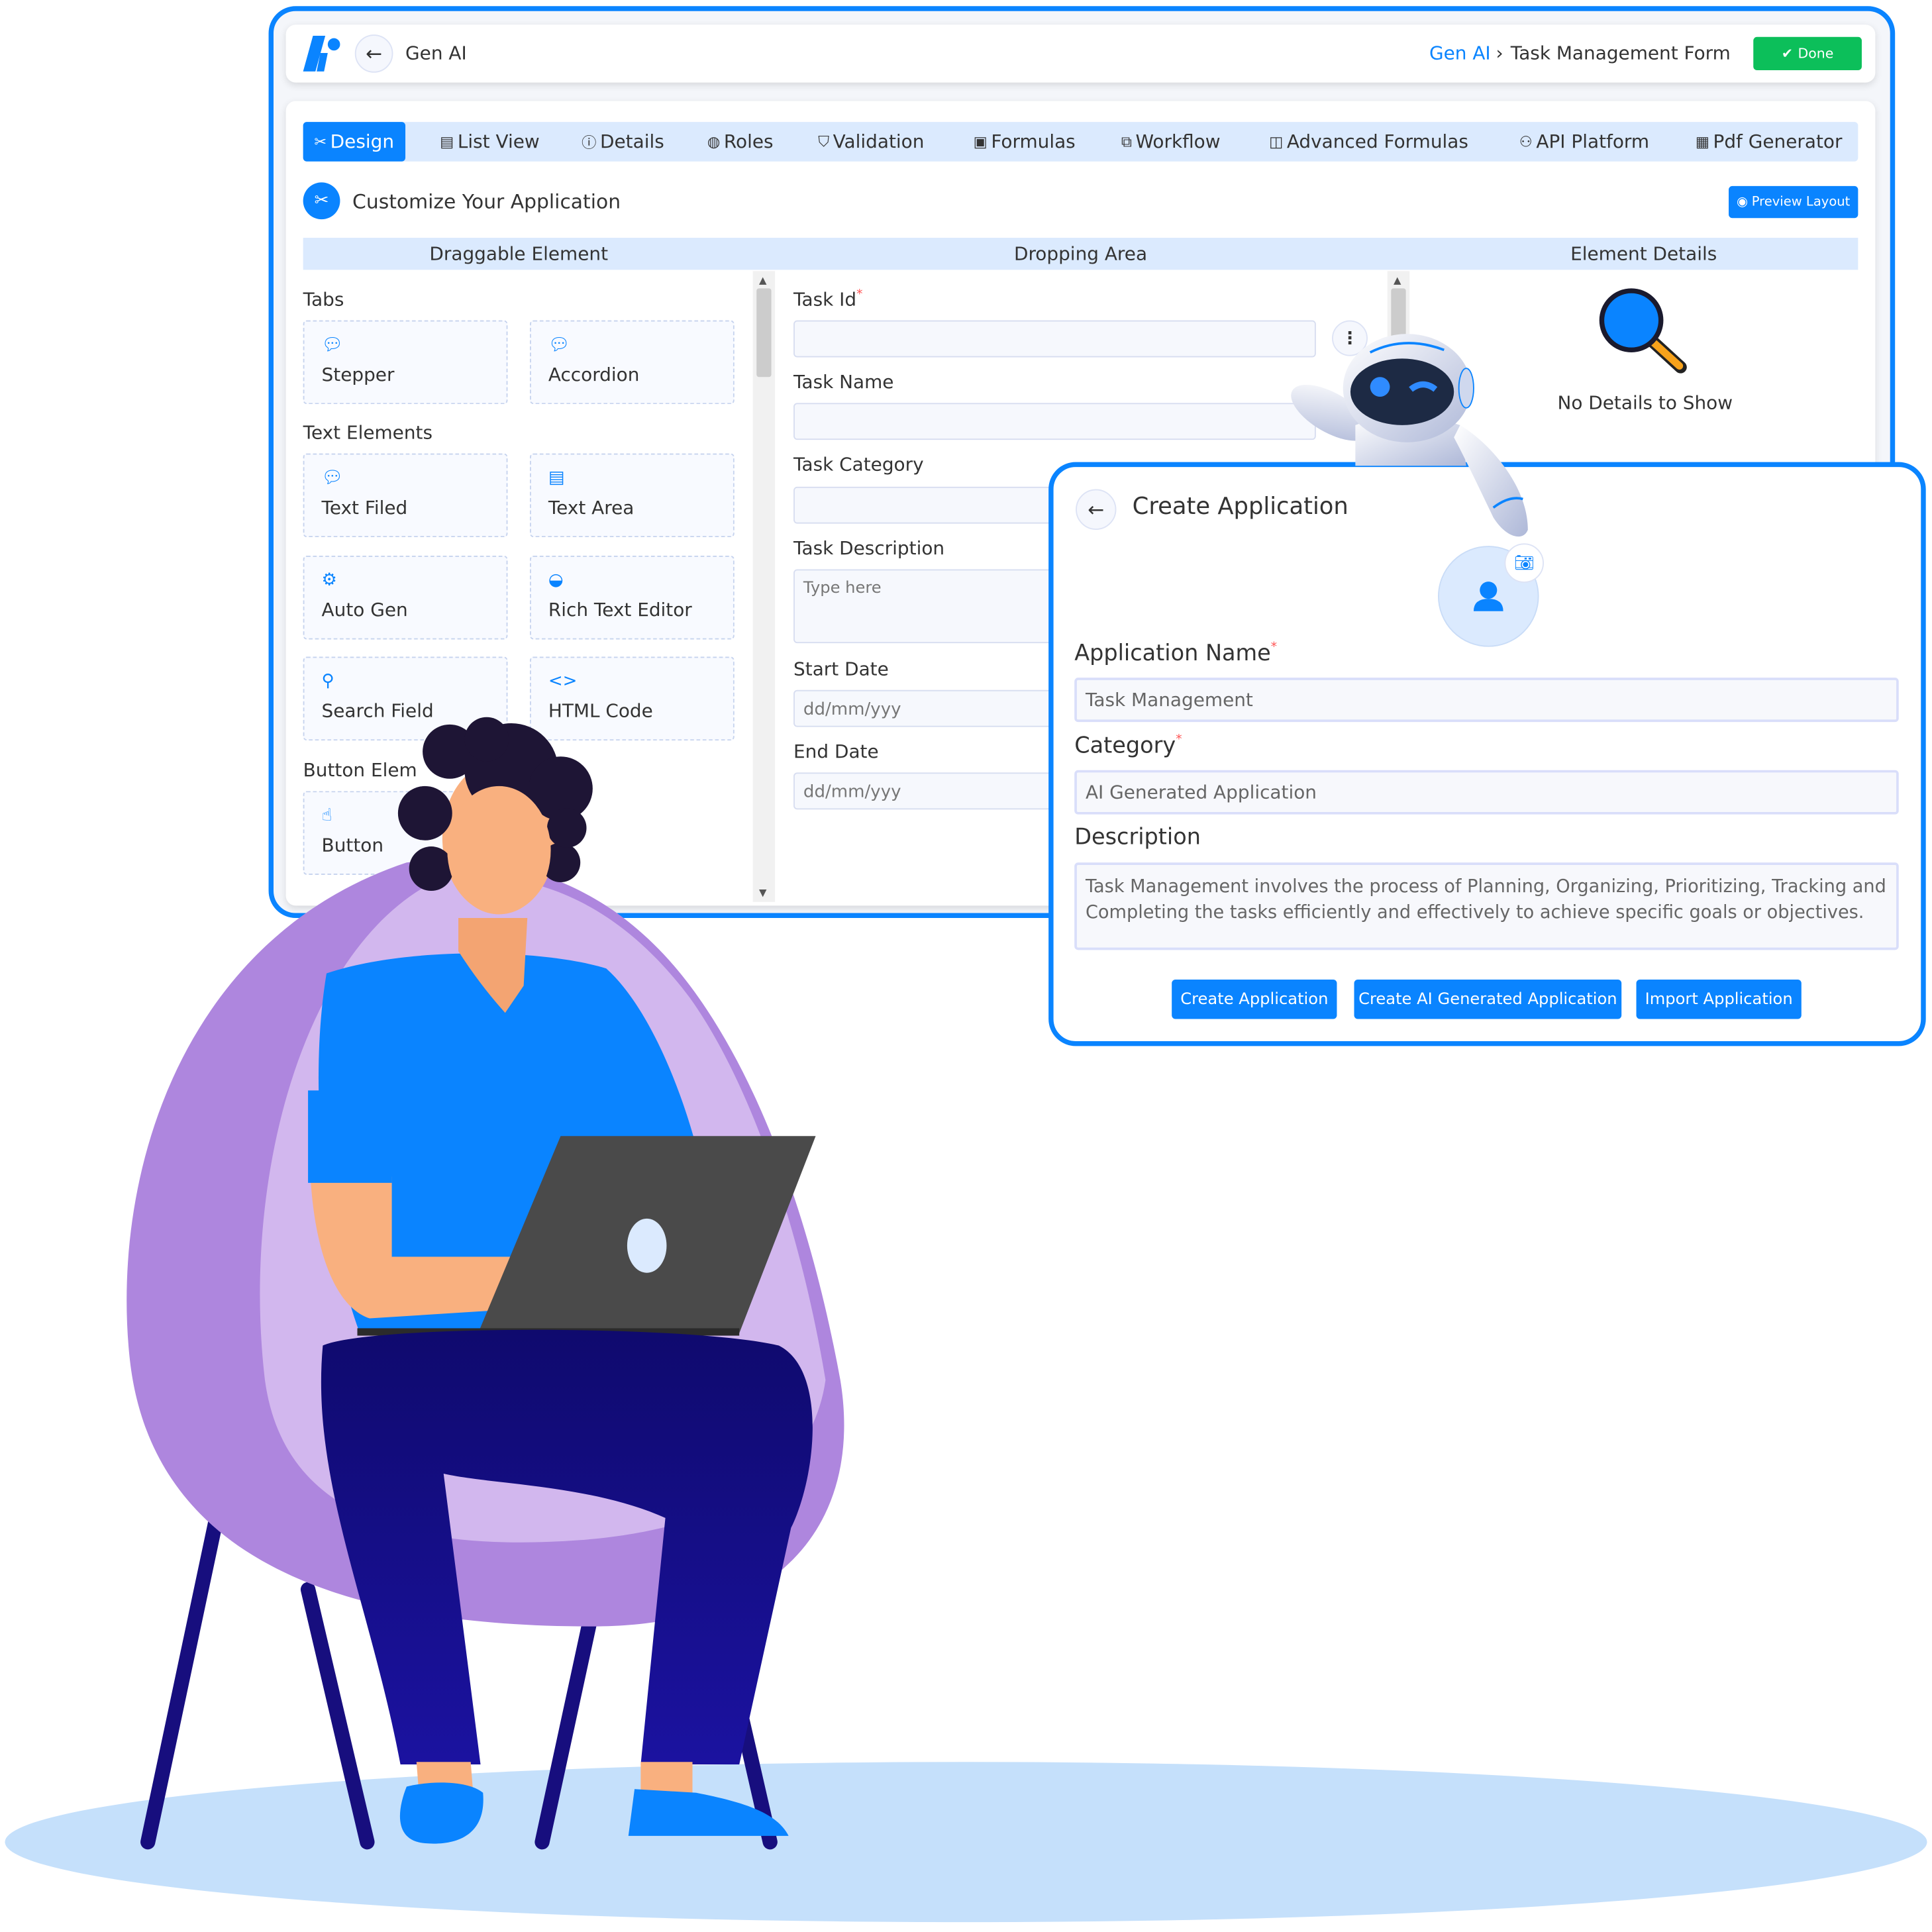  I want to click on category-label: Category*, so click(1128, 746).